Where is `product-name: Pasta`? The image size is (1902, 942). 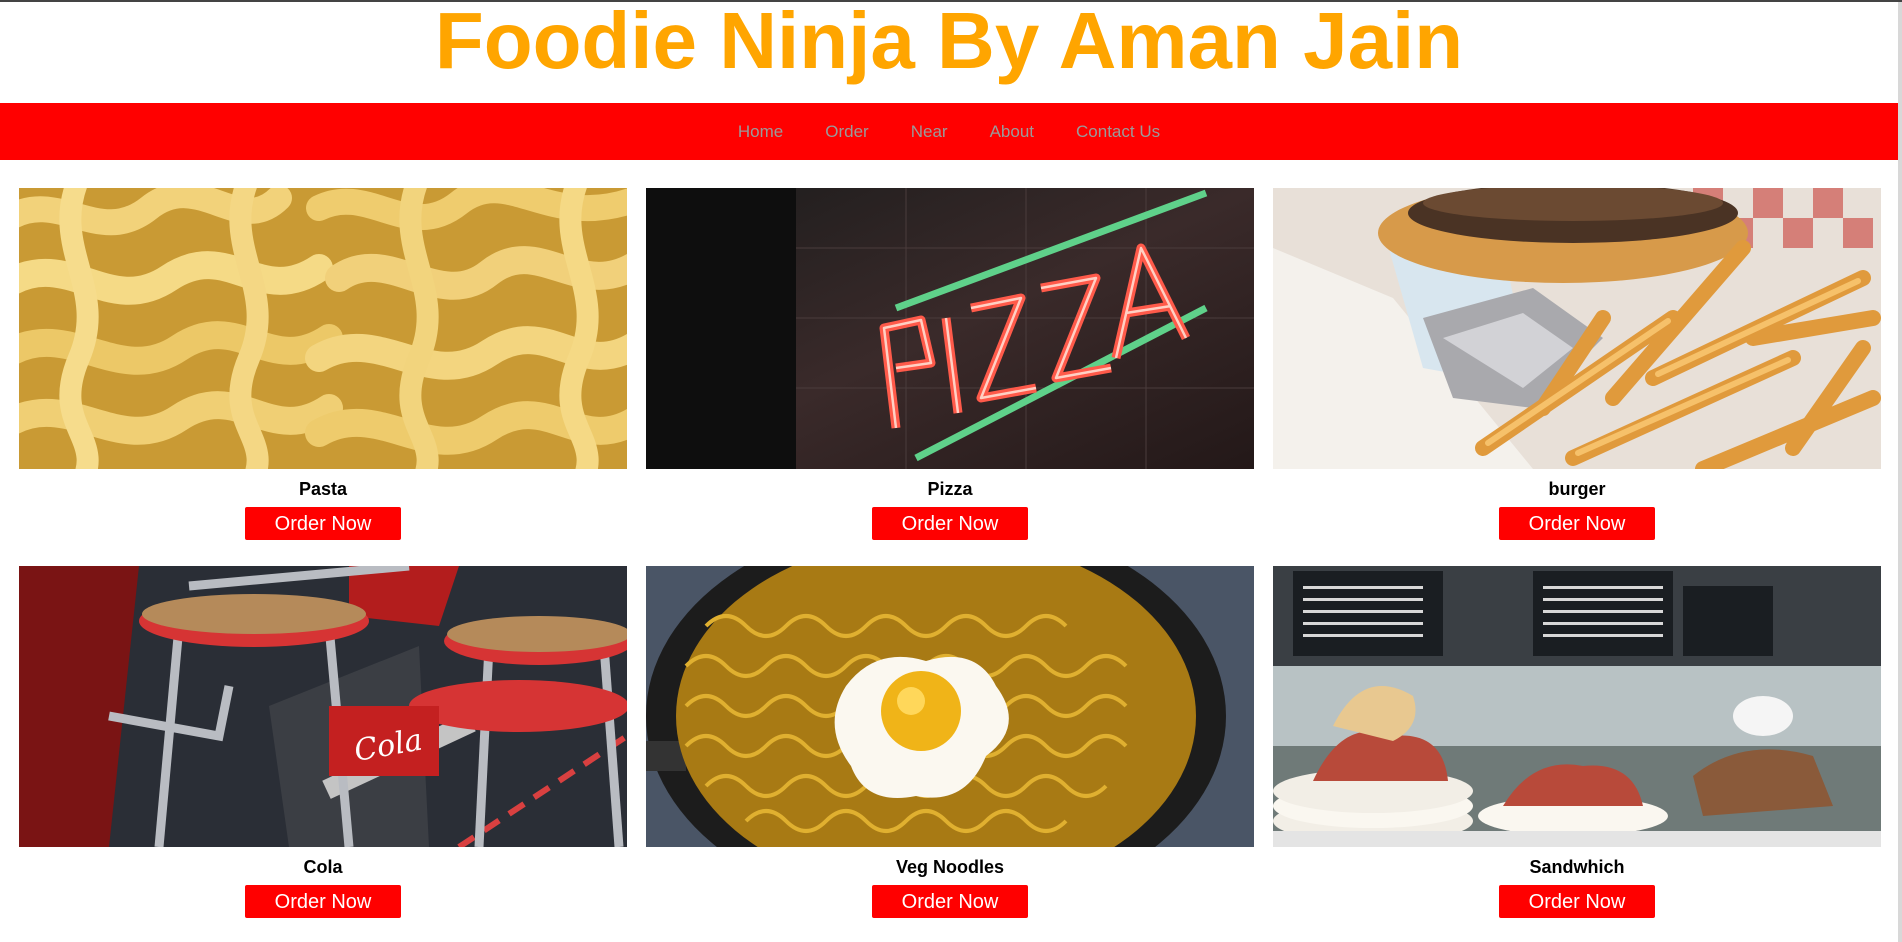
product-name: Pasta is located at coordinates (323, 489).